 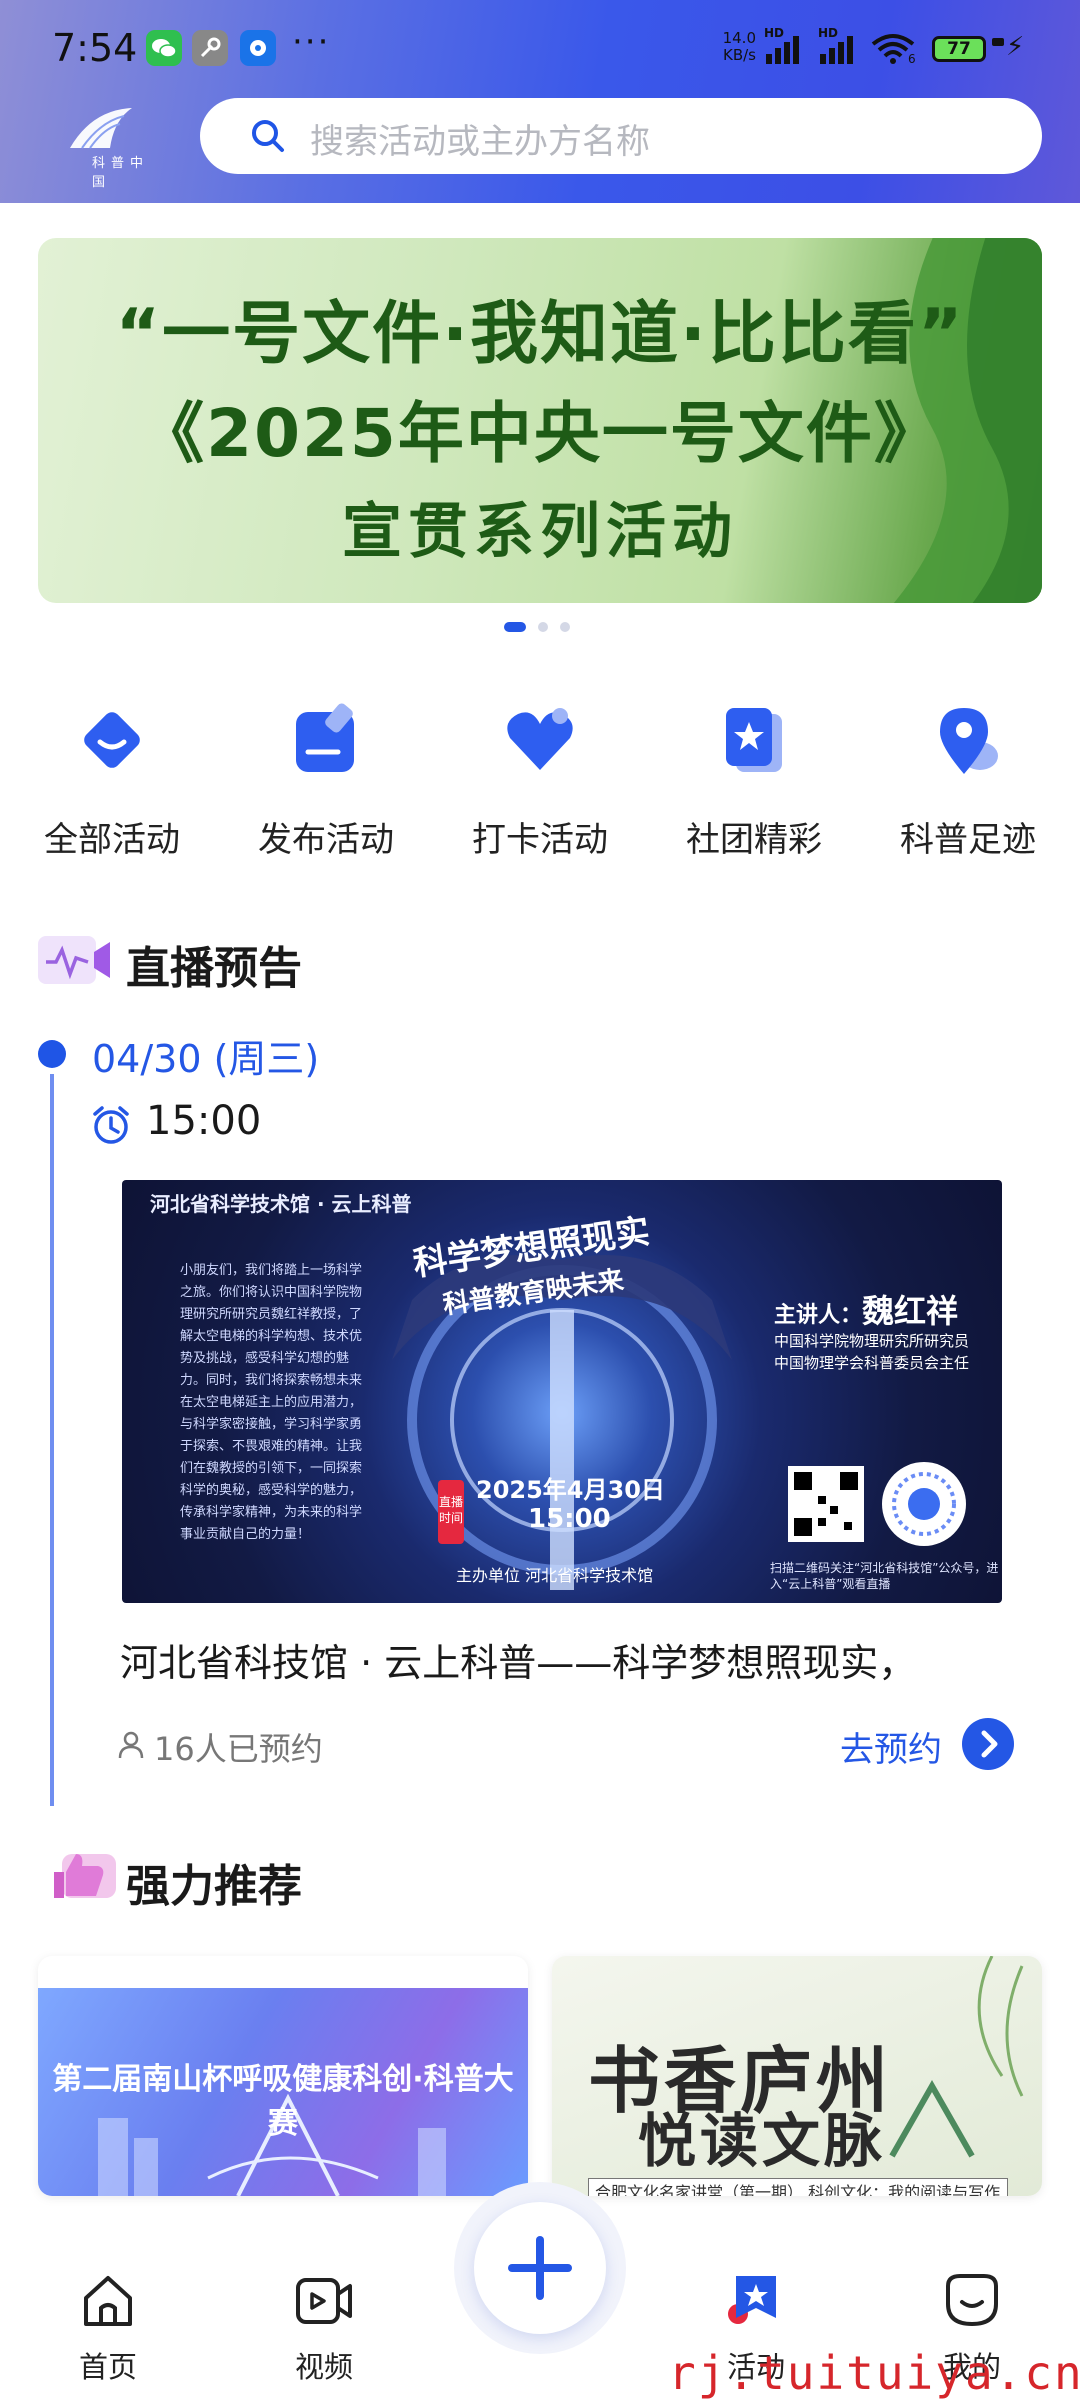 What do you see at coordinates (838, 46) in the screenshot?
I see `signal-icon-2: HD` at bounding box center [838, 46].